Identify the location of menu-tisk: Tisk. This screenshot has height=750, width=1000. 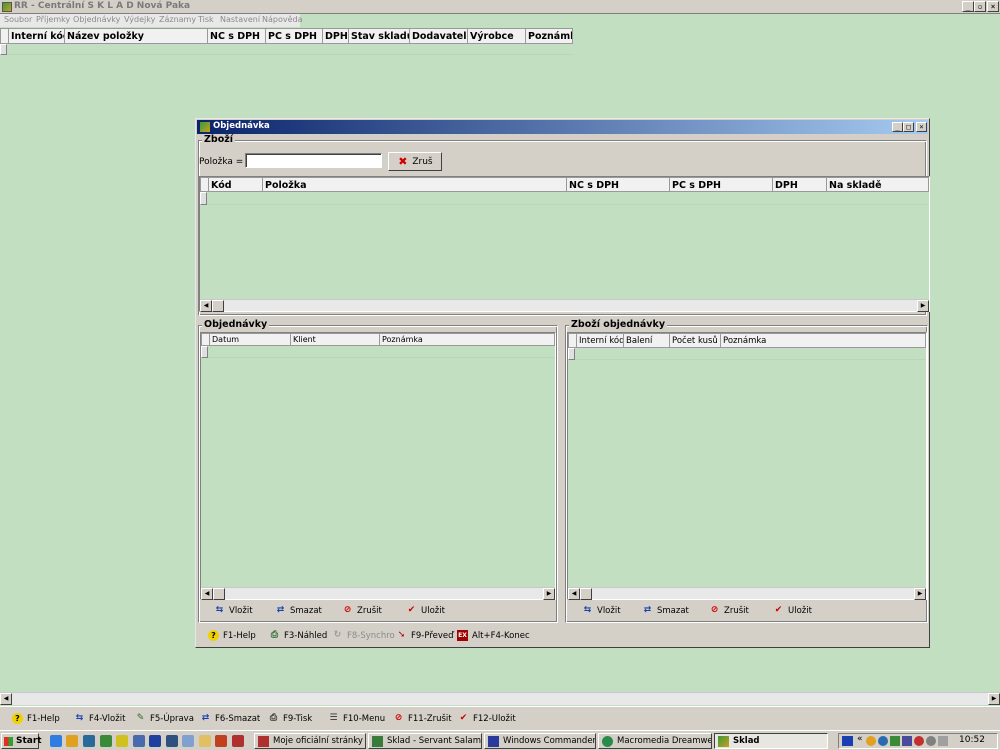
(206, 19).